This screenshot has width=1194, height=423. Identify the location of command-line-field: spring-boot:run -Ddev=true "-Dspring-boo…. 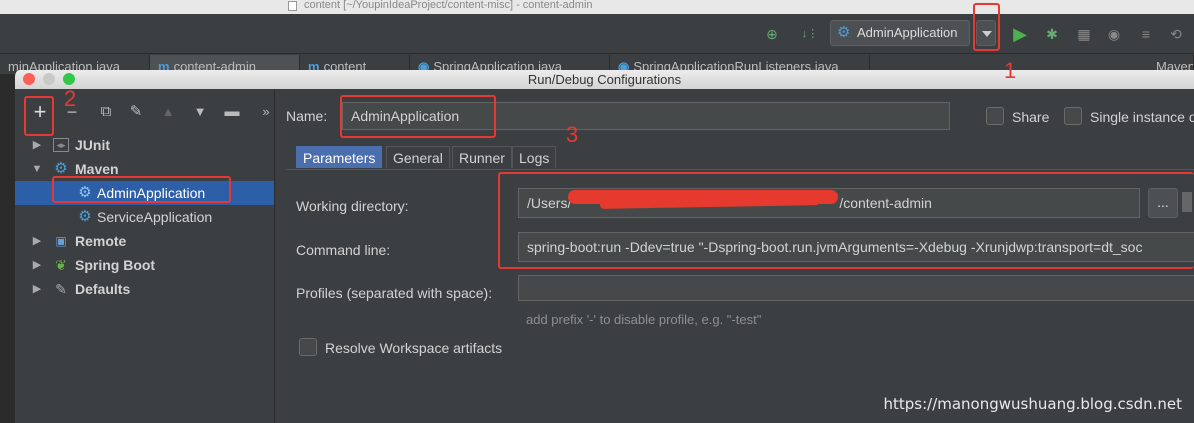
(856, 247).